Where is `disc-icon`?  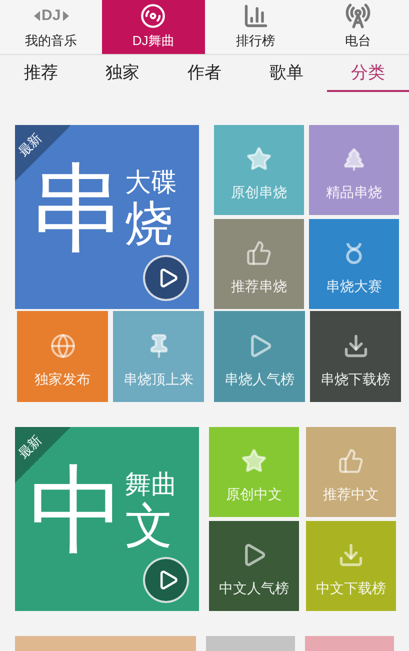 disc-icon is located at coordinates (153, 16).